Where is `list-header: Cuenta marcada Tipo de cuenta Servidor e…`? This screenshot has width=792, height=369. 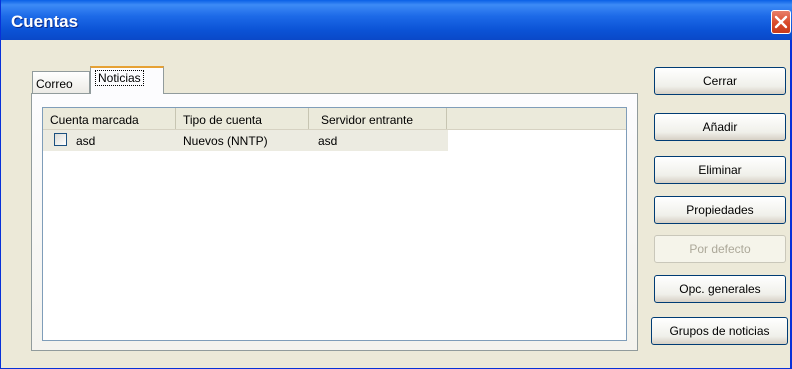
list-header: Cuenta marcada Tipo de cuenta Servidor e… is located at coordinates (334, 119).